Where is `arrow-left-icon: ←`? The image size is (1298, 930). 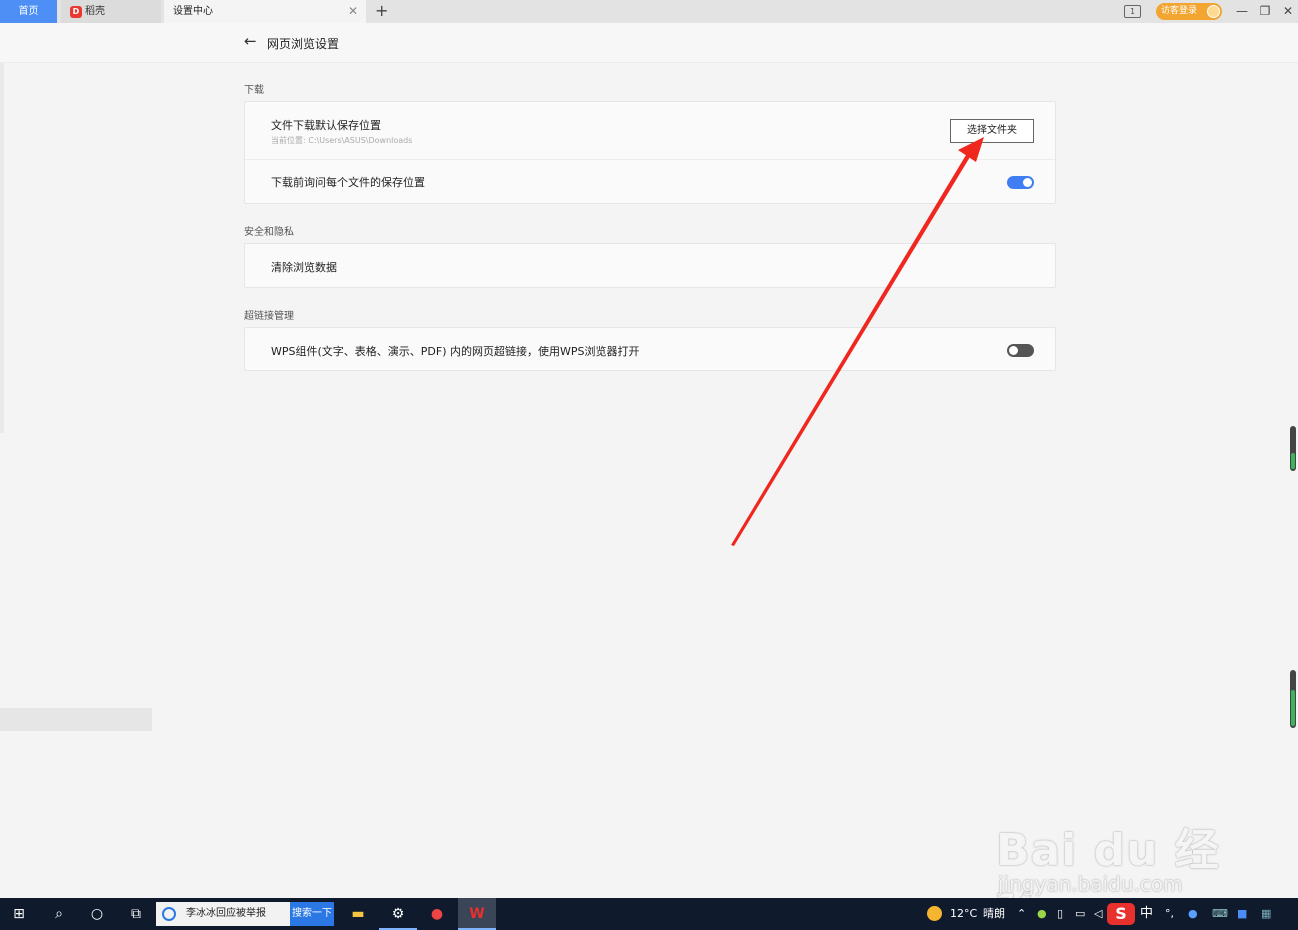 arrow-left-icon: ← is located at coordinates (250, 41).